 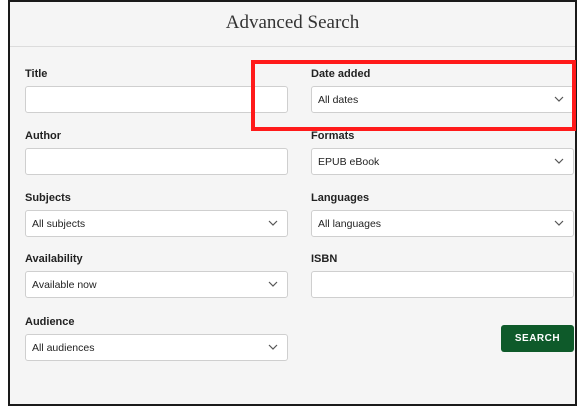 I want to click on availability-select: Available now, so click(x=156, y=284).